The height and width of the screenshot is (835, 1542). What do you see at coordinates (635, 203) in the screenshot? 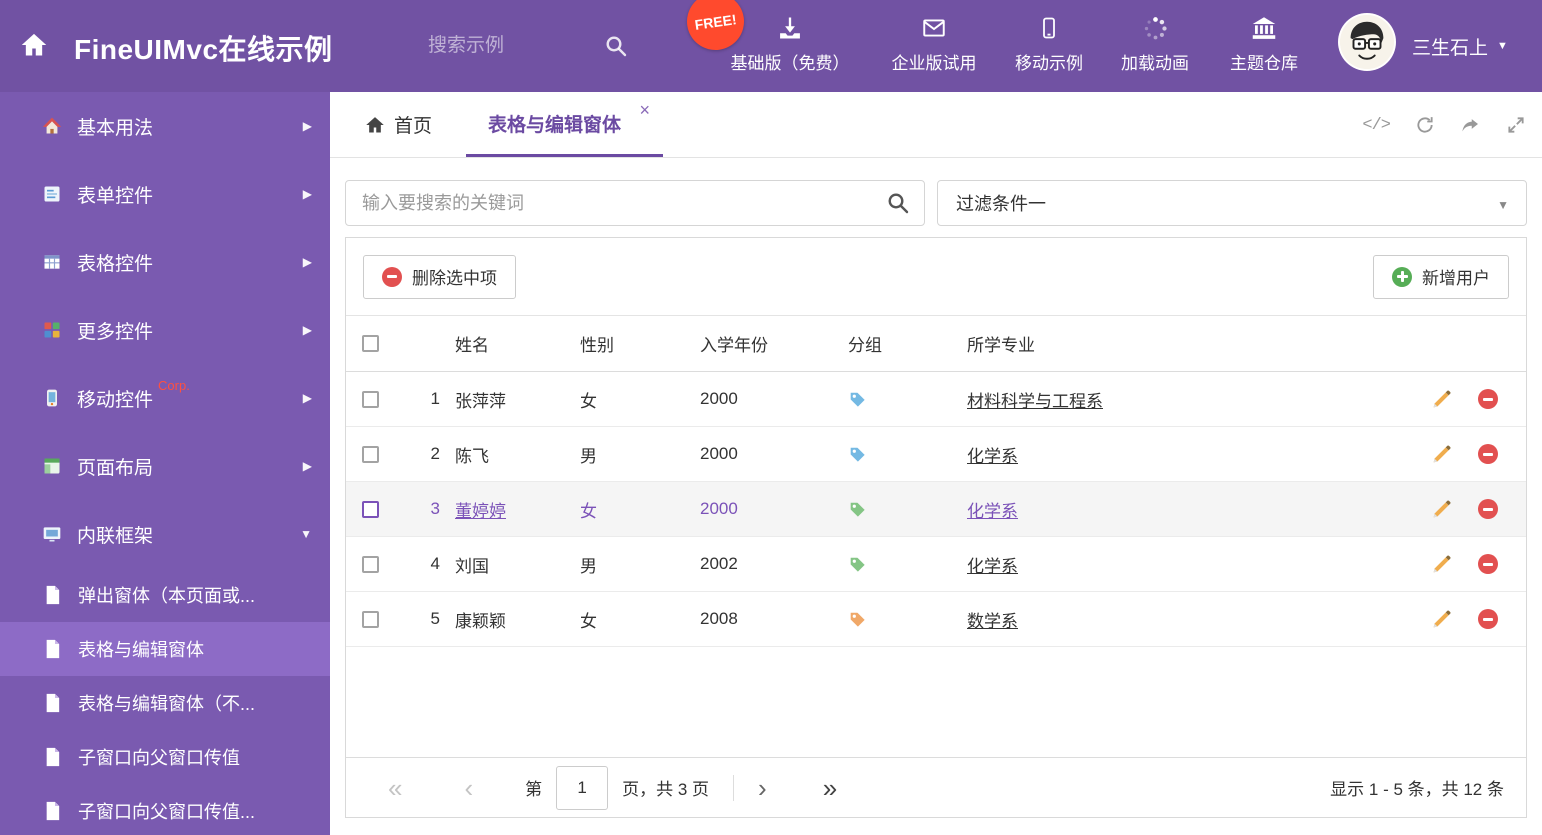
I see `keyword-search-input` at bounding box center [635, 203].